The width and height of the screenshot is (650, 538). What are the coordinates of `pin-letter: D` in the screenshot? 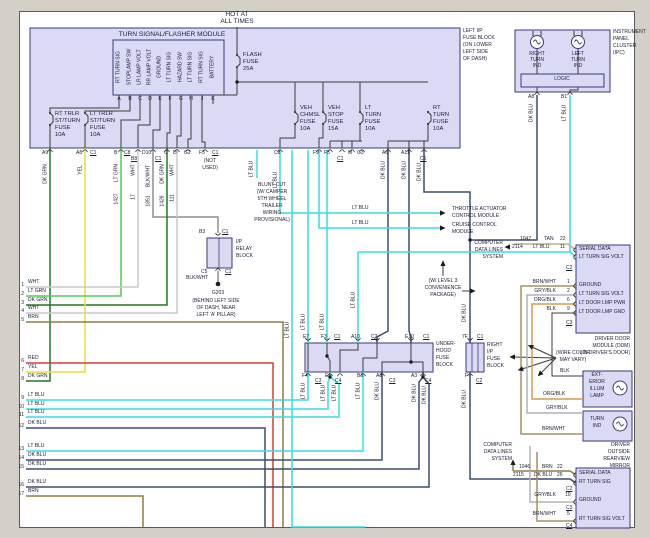 It's located at (150, 99).